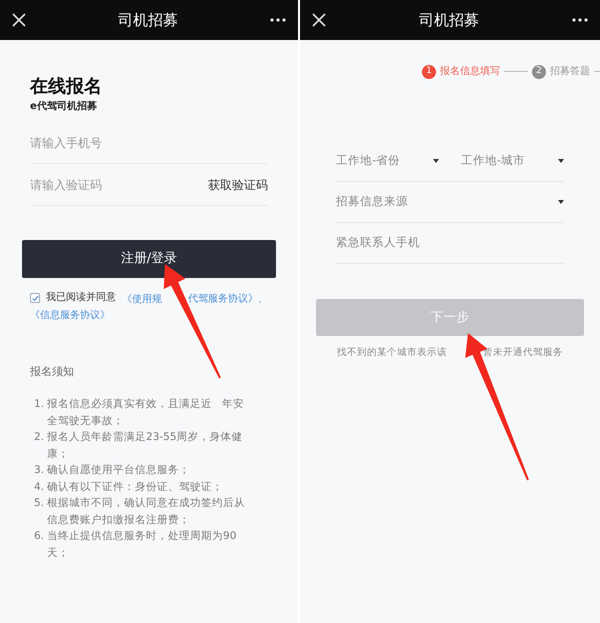  I want to click on notice-title: 报名须知, so click(52, 372).